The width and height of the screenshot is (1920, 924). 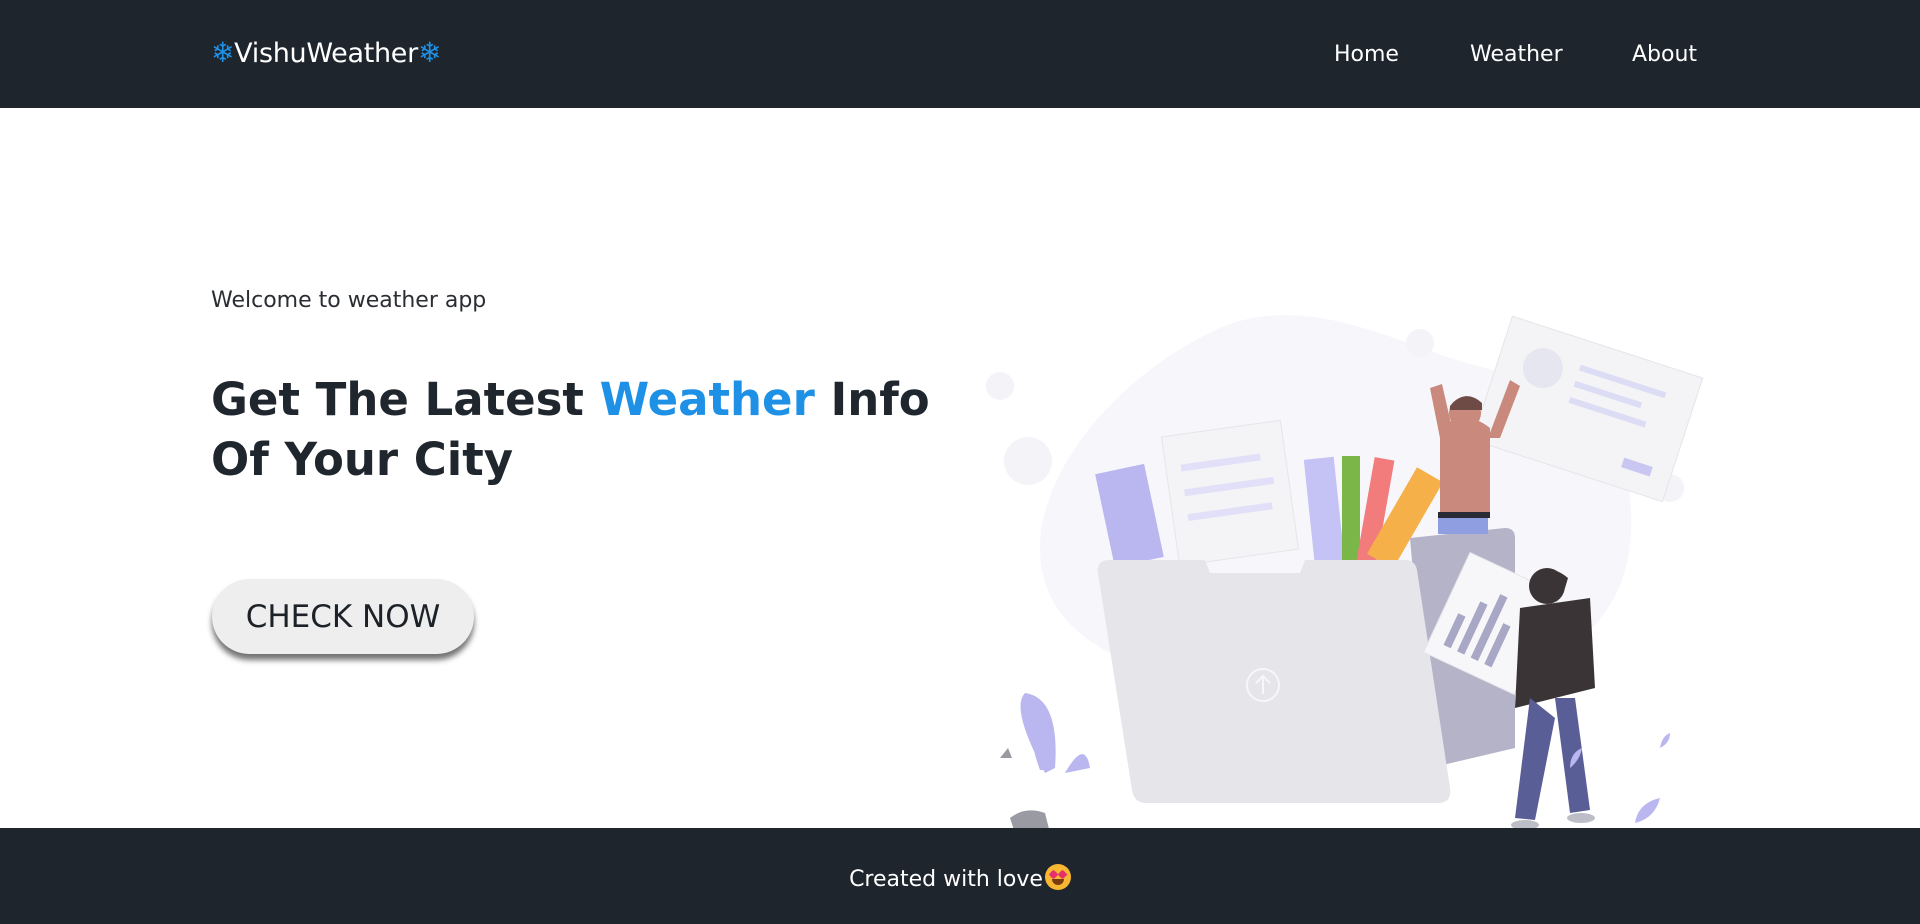 What do you see at coordinates (1516, 54) in the screenshot?
I see `nav-link-weather: Weather` at bounding box center [1516, 54].